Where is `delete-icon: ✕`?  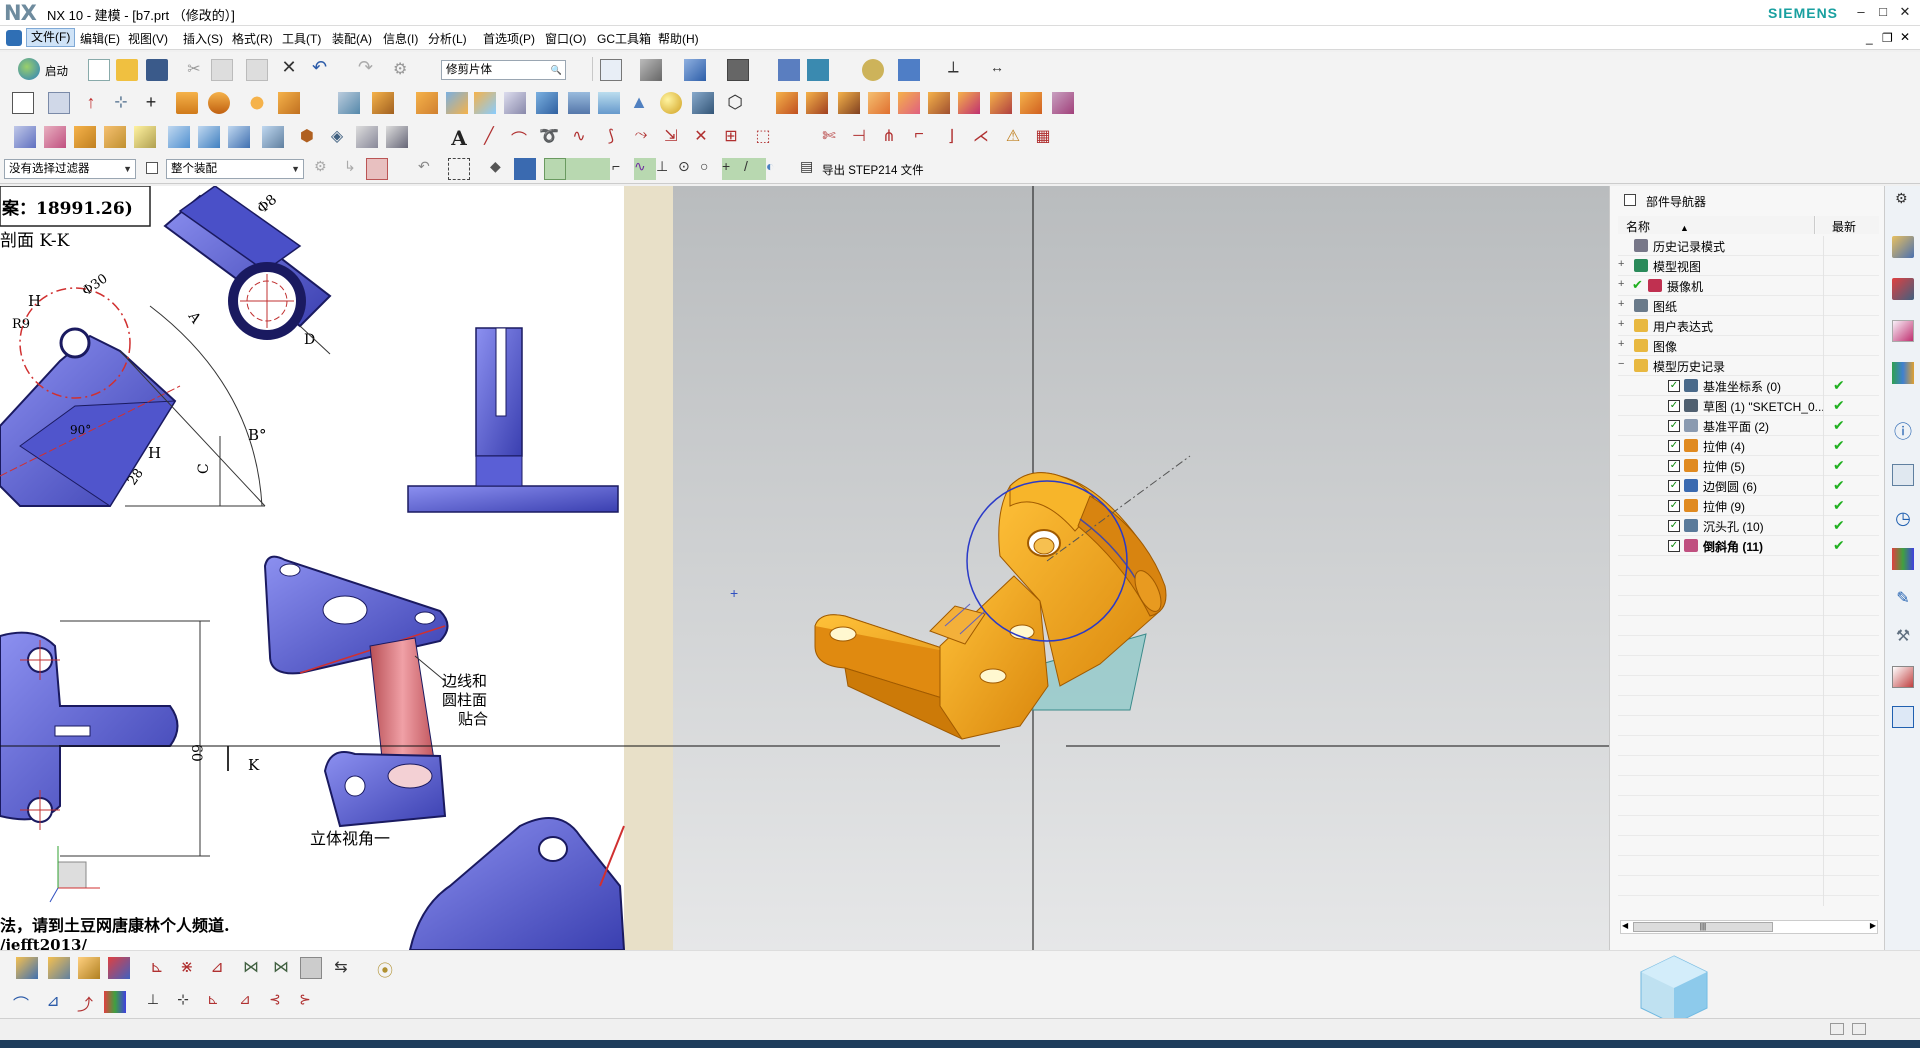
delete-icon: ✕ is located at coordinates (289, 68).